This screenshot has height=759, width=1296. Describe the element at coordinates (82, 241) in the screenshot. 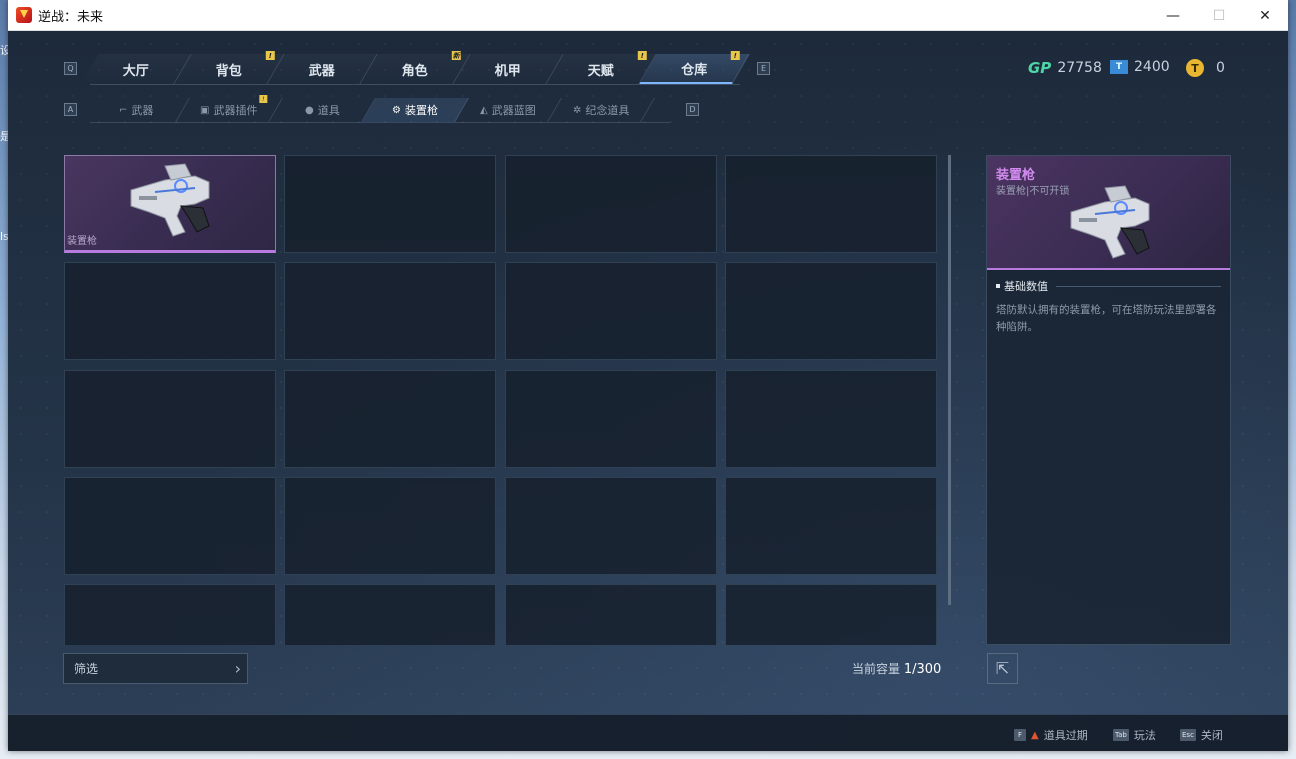

I see `item-label: 装置枪` at that location.